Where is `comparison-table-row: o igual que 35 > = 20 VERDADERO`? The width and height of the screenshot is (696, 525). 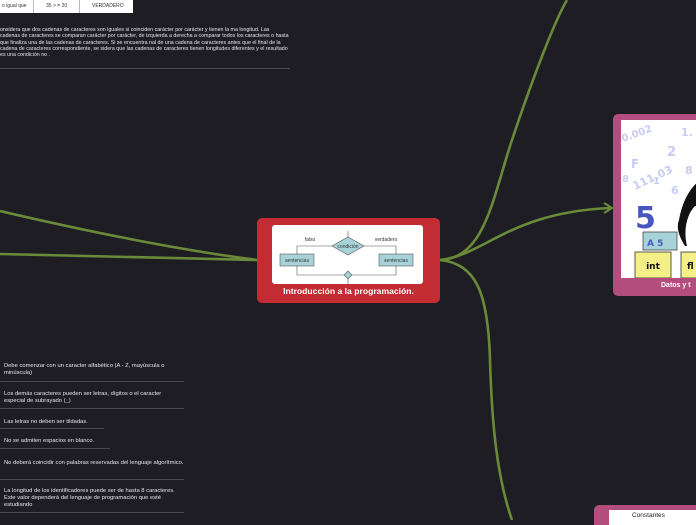
comparison-table-row: o igual que 35 > = 20 VERDADERO is located at coordinates (66, 6).